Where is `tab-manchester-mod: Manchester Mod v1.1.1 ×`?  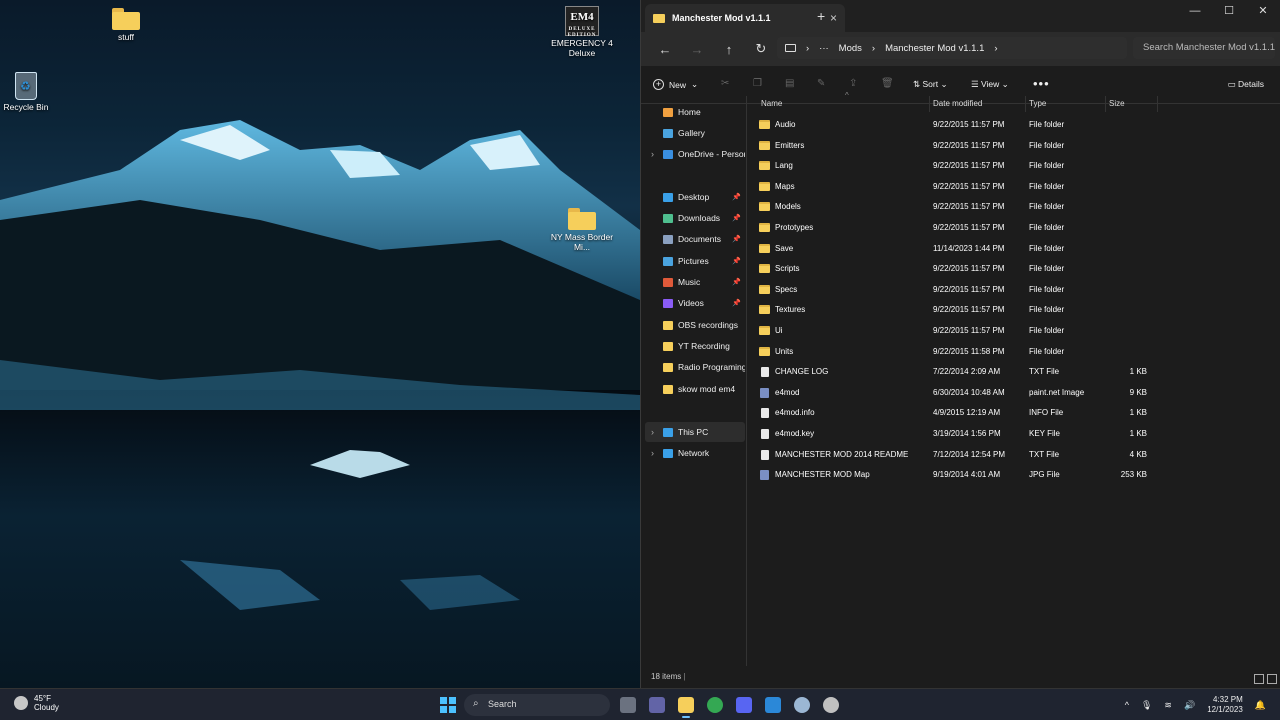
tab-manchester-mod: Manchester Mod v1.1.1 × is located at coordinates (745, 18).